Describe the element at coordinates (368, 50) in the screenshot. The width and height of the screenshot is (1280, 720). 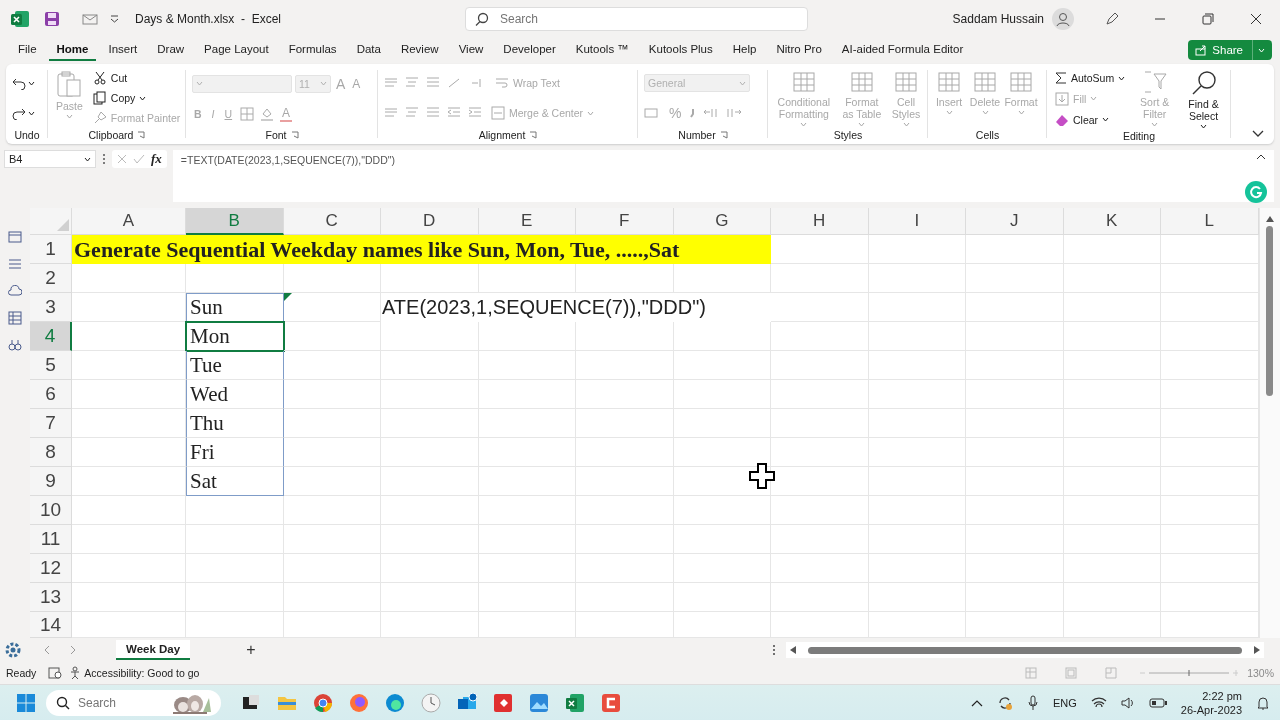
I see `ribbon-tab: Data` at that location.